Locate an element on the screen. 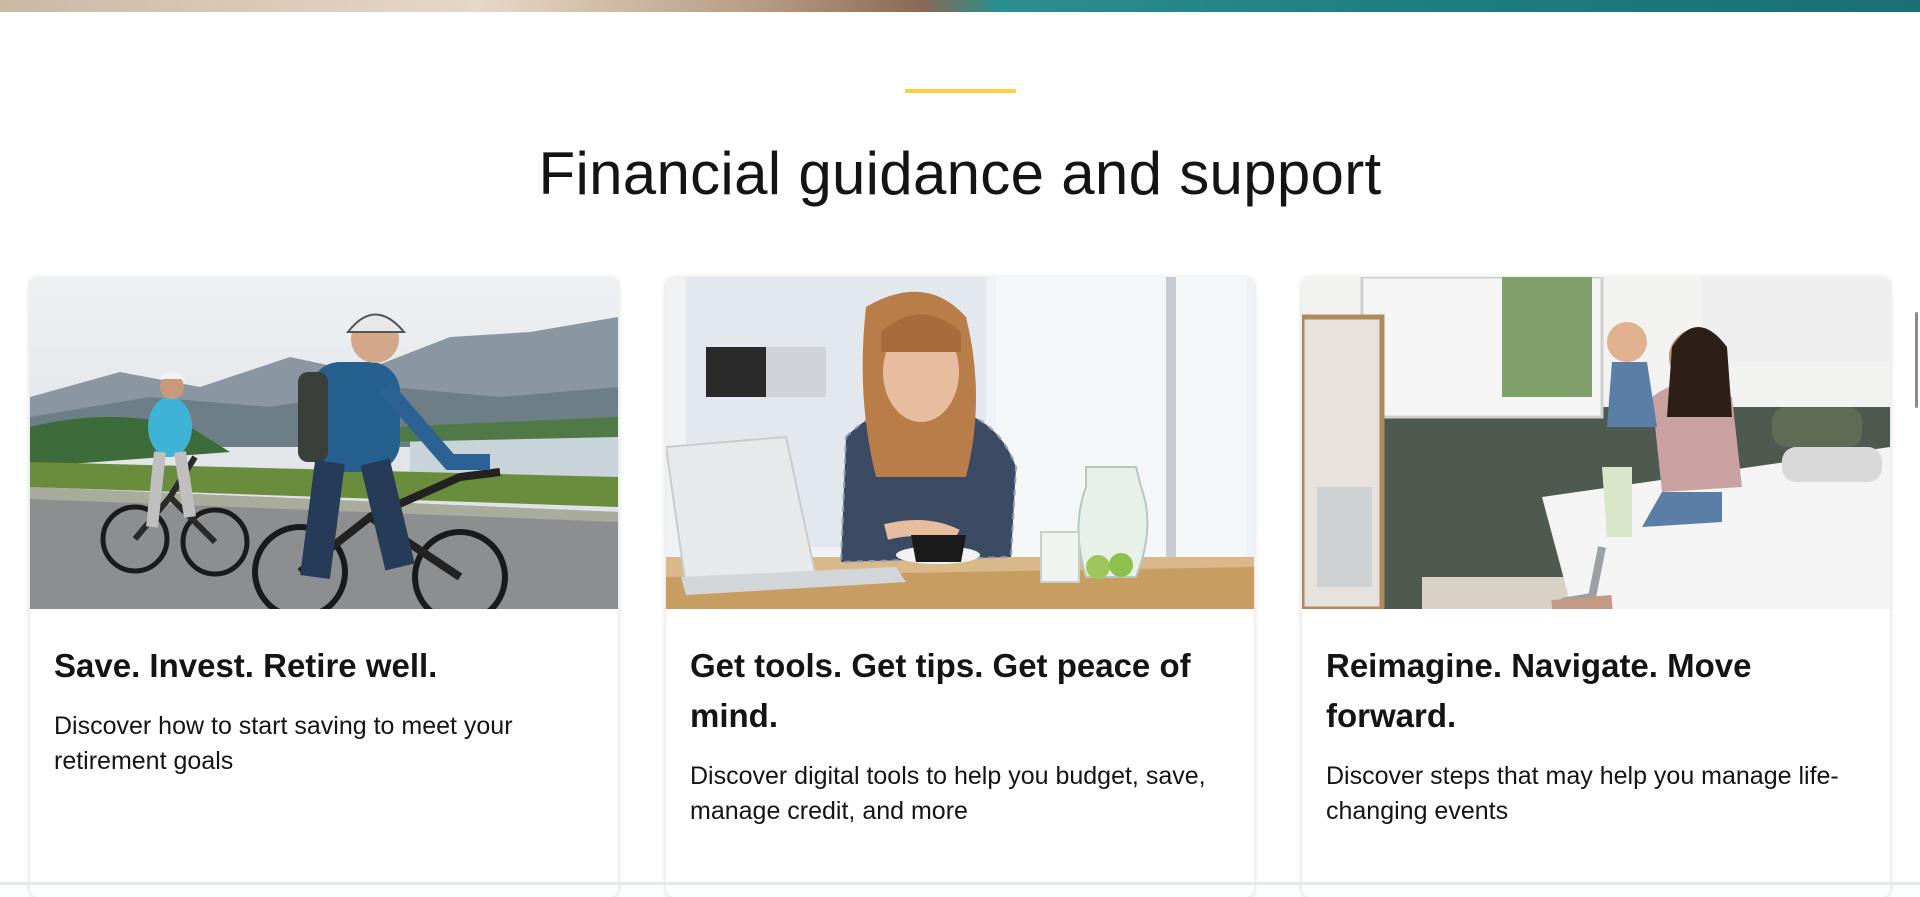 The width and height of the screenshot is (1920, 897). woman-laptop-photo-icon is located at coordinates (960, 443).